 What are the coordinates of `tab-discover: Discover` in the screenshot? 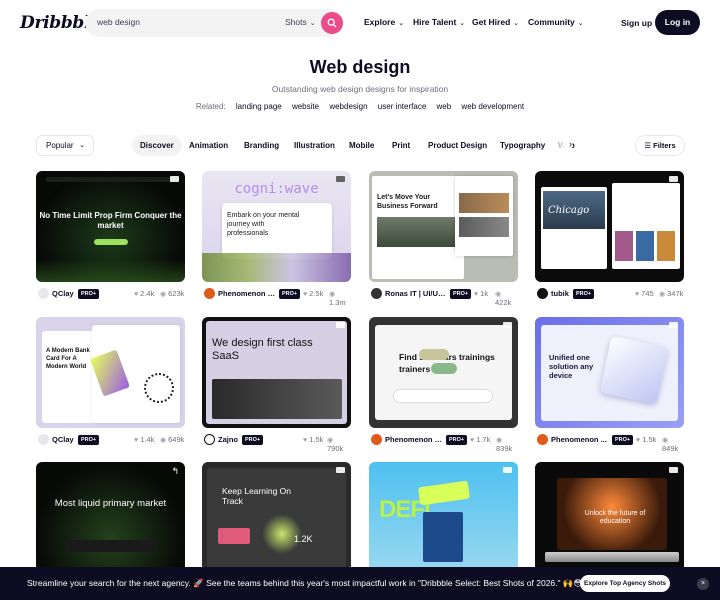 It's located at (157, 145).